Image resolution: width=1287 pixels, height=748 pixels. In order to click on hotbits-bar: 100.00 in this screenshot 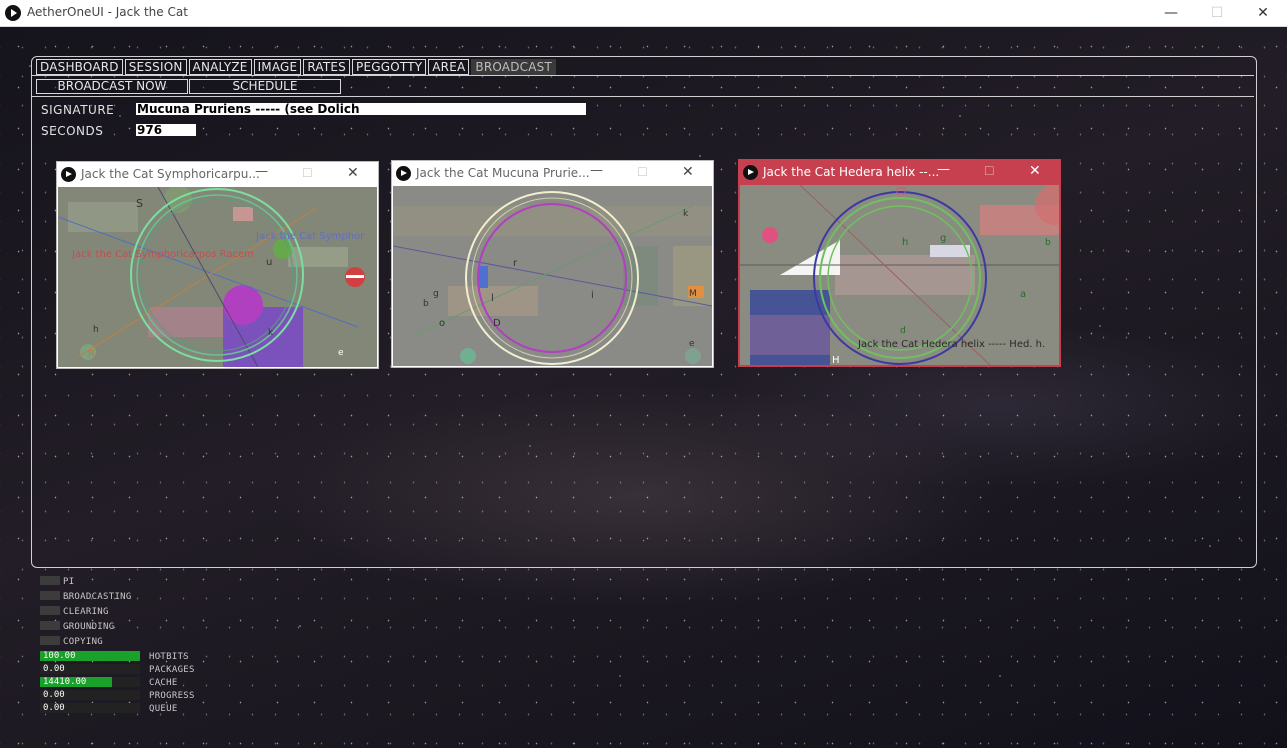, I will do `click(90, 656)`.